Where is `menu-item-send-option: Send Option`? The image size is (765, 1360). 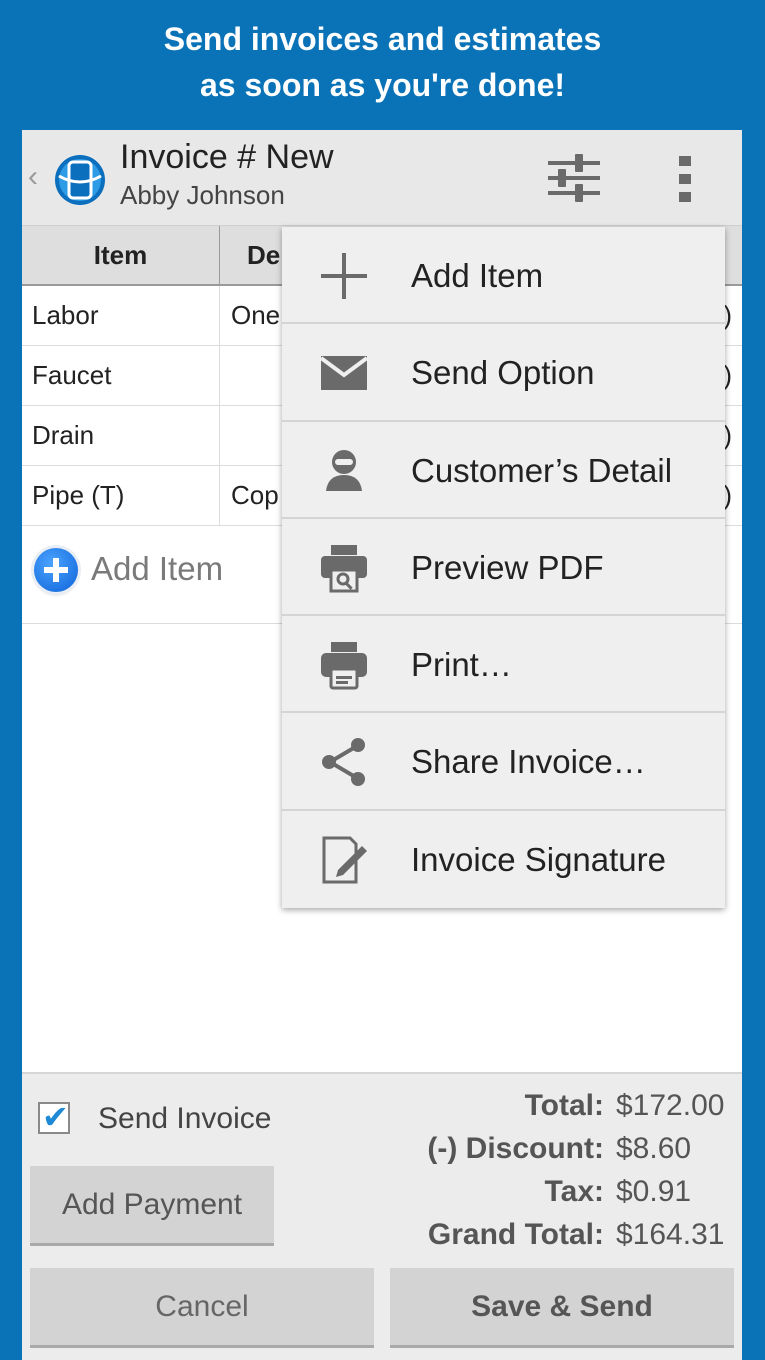 menu-item-send-option: Send Option is located at coordinates (503, 373).